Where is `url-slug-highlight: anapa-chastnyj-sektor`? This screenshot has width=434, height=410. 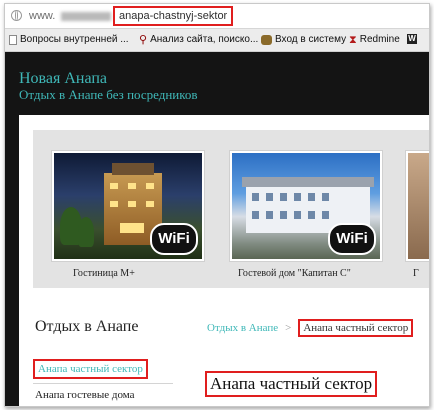 url-slug-highlight: anapa-chastnyj-sektor is located at coordinates (173, 16).